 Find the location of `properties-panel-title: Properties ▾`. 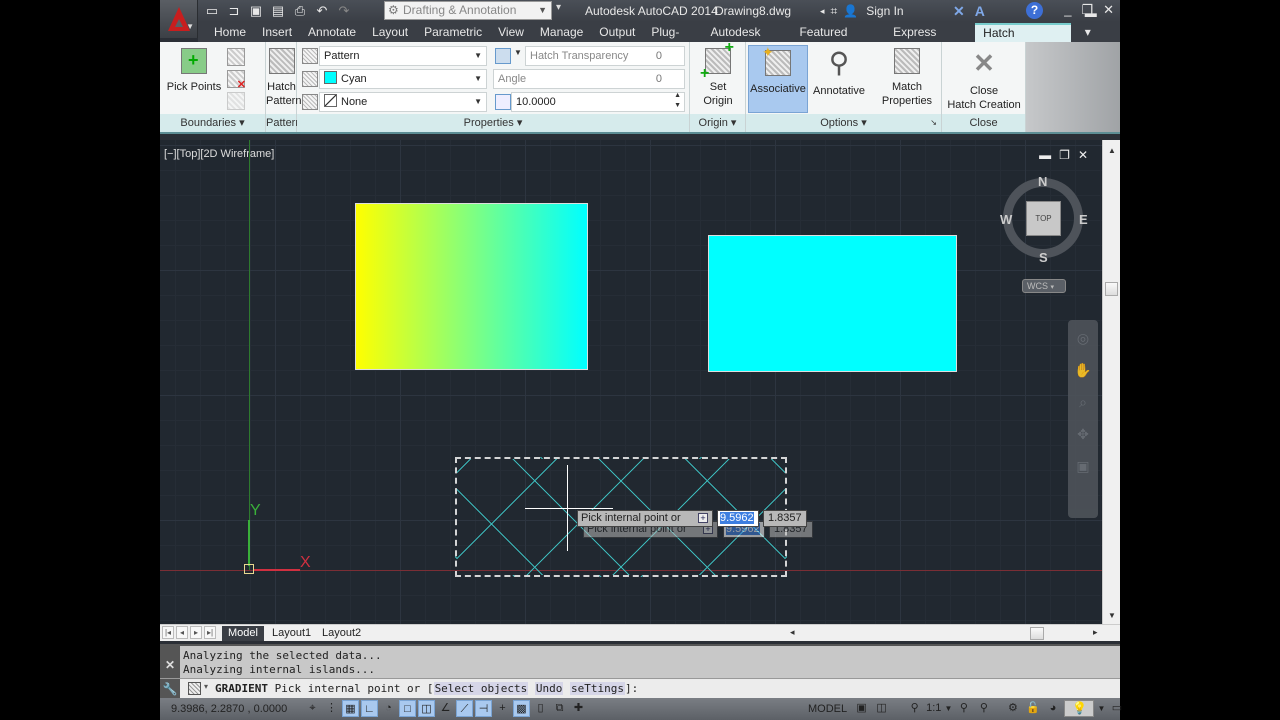

properties-panel-title: Properties ▾ is located at coordinates (493, 123).